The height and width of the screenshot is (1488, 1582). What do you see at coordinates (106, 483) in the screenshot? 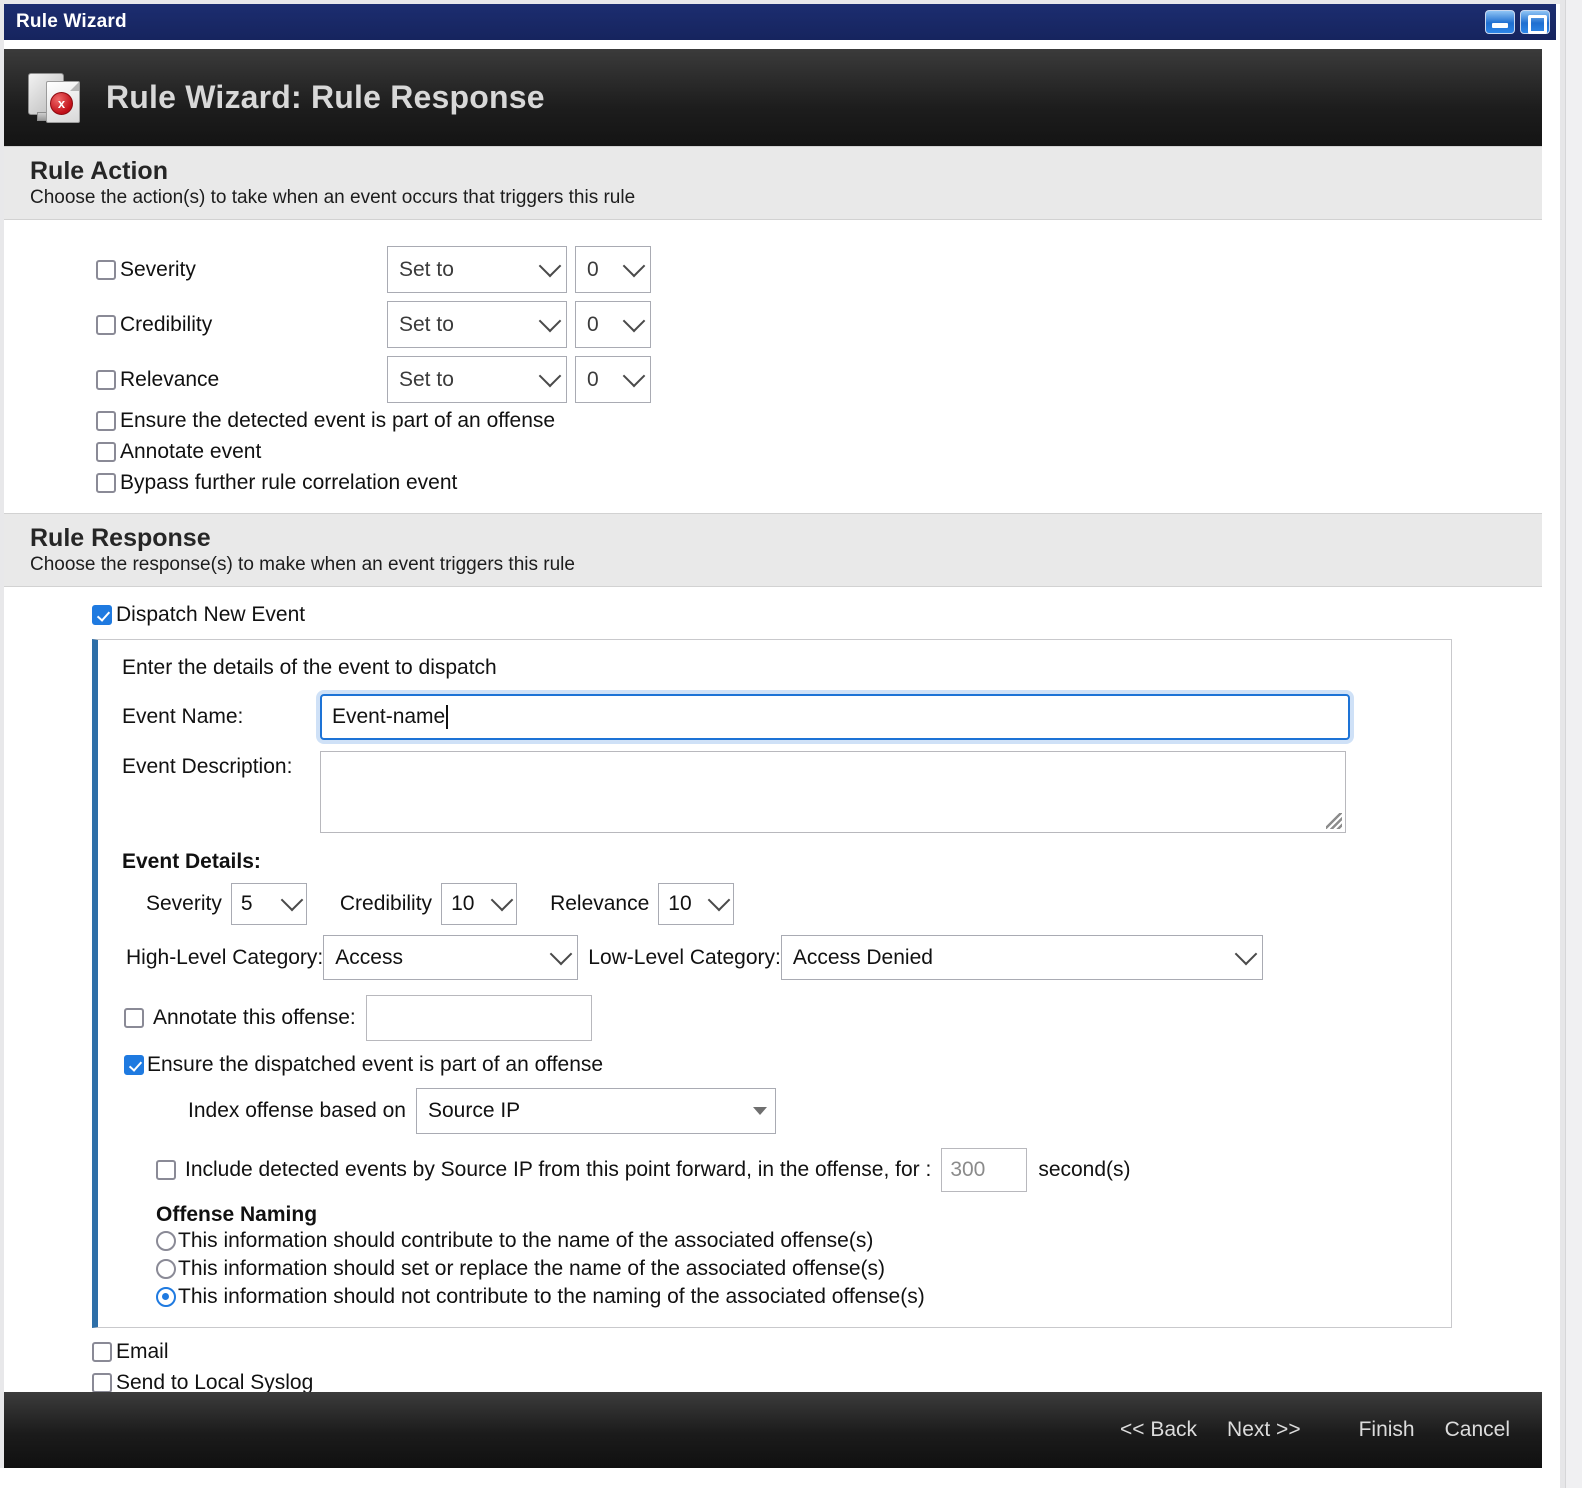
I see `bypass-correlation-checkbox` at bounding box center [106, 483].